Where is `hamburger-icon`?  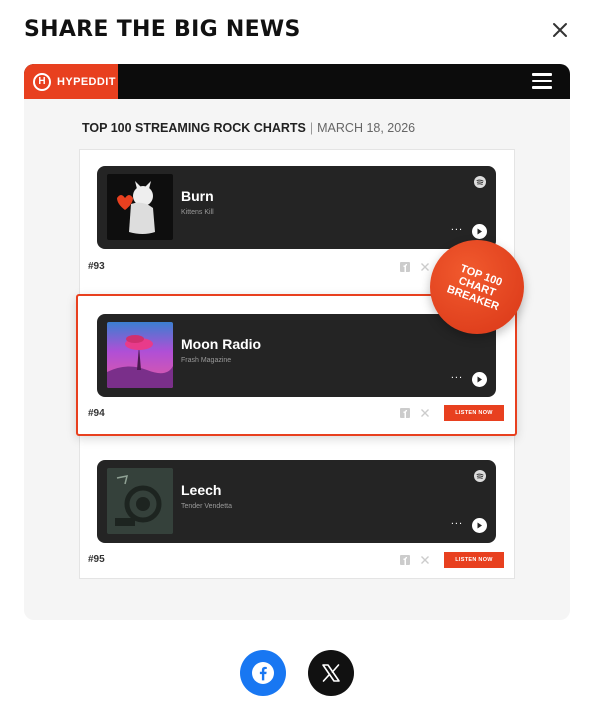
hamburger-icon is located at coordinates (542, 81).